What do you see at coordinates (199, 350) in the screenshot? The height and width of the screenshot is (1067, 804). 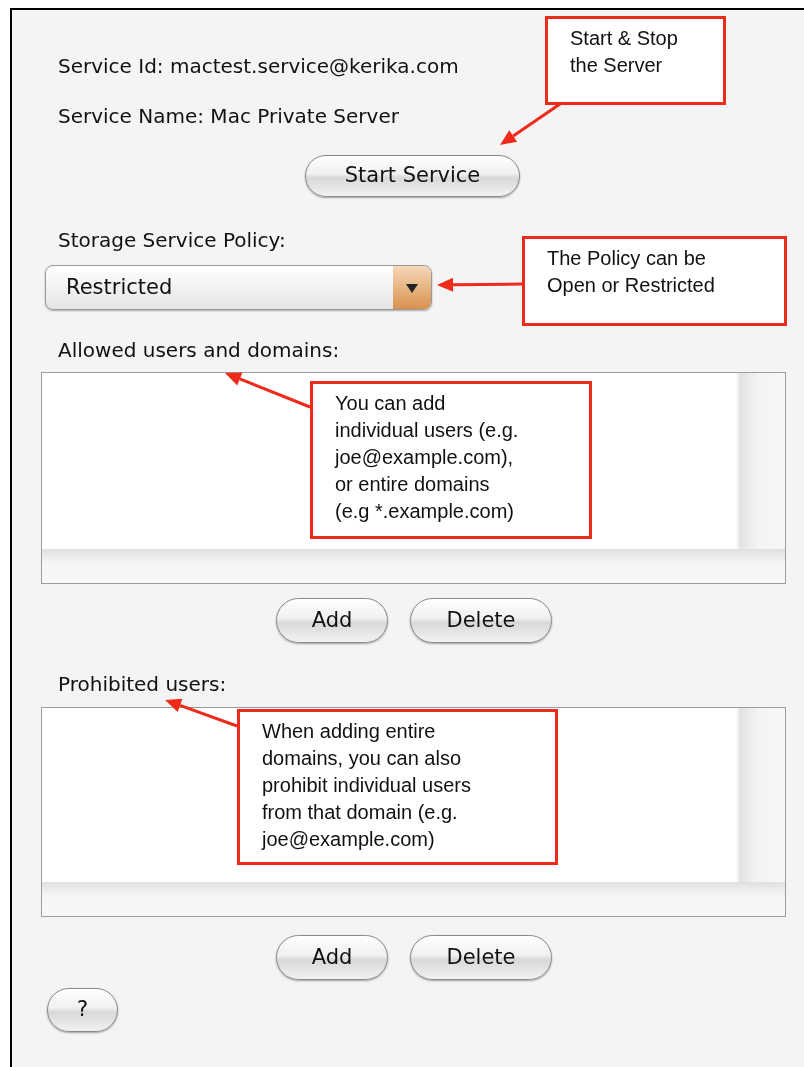 I see `list-label: Allowed users and domains:` at bounding box center [199, 350].